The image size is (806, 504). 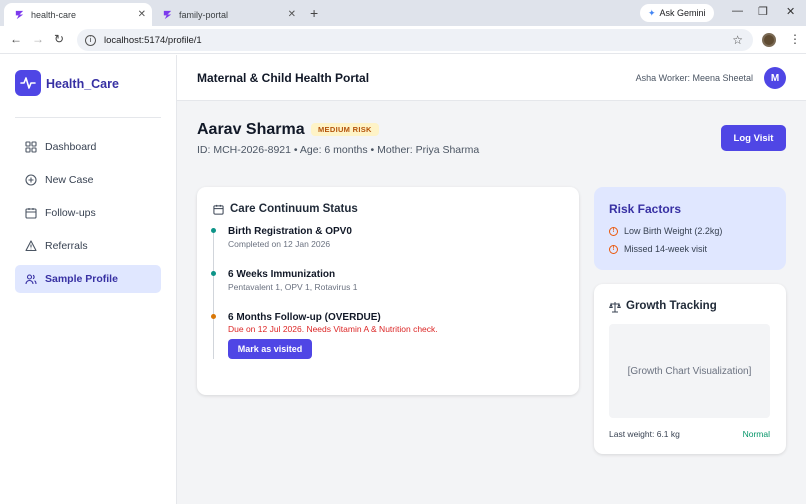 I want to click on asha-worker-label: Asha Worker: Meena Sheetal, so click(x=694, y=78).